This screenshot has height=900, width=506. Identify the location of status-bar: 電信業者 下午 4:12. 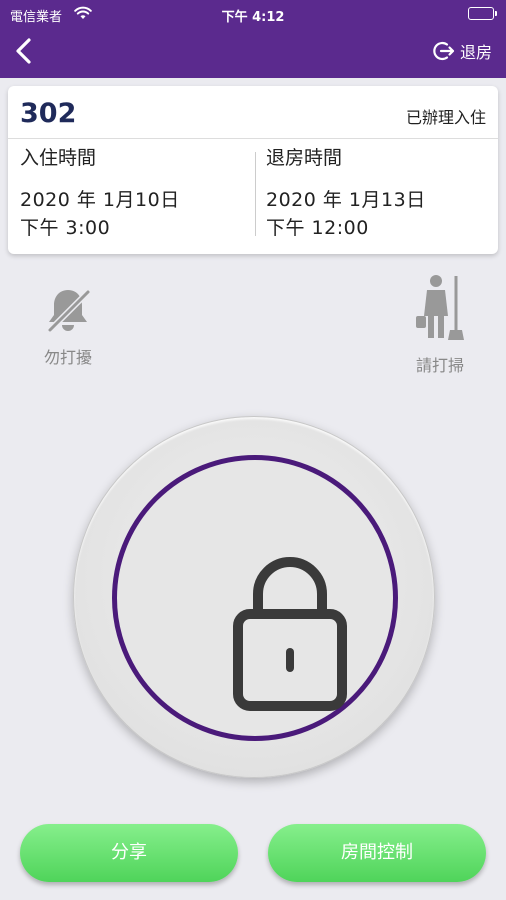
(253, 14).